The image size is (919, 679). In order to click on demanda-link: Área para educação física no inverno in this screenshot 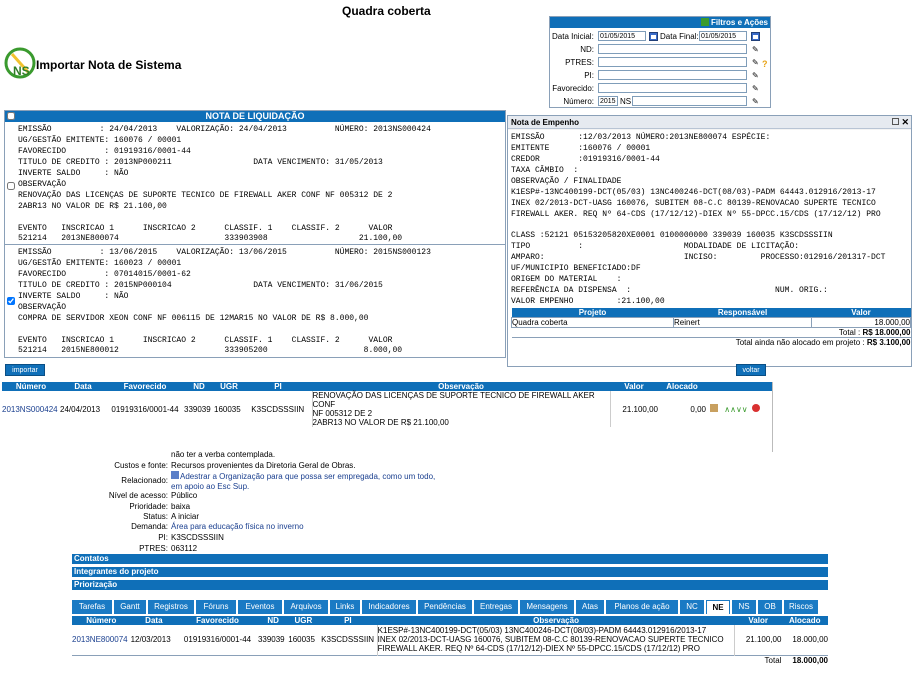, I will do `click(237, 526)`.